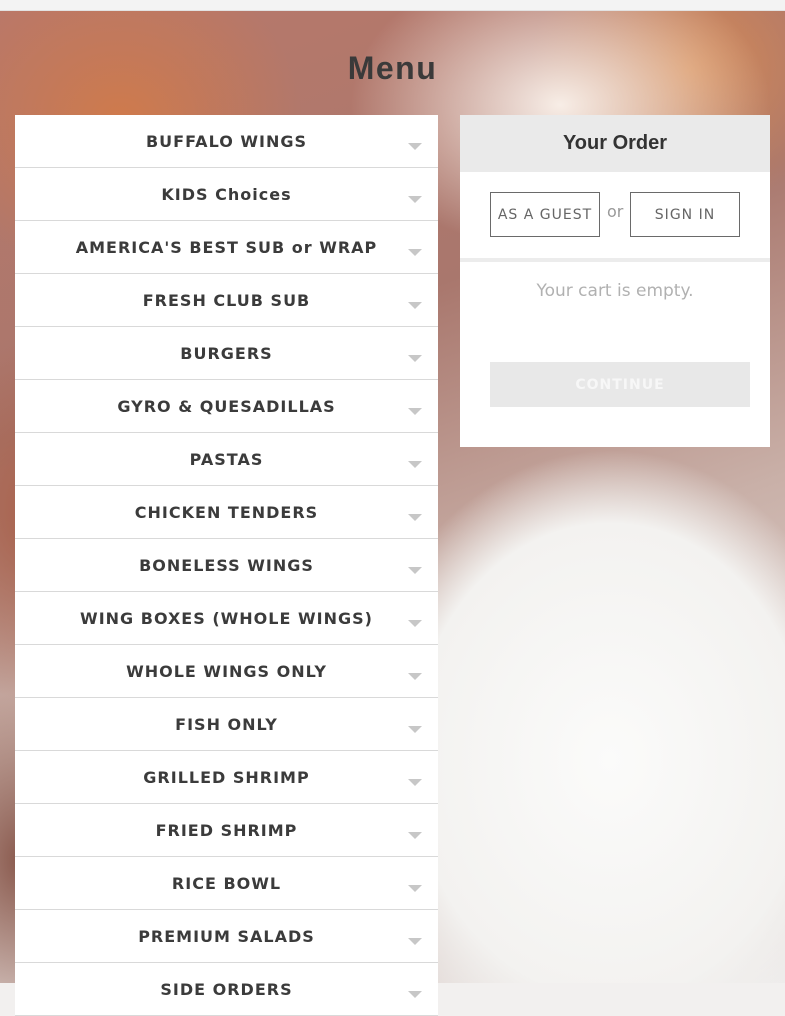 This screenshot has height=1016, width=785. I want to click on menu-item-label: KIDS Choices, so click(226, 194).